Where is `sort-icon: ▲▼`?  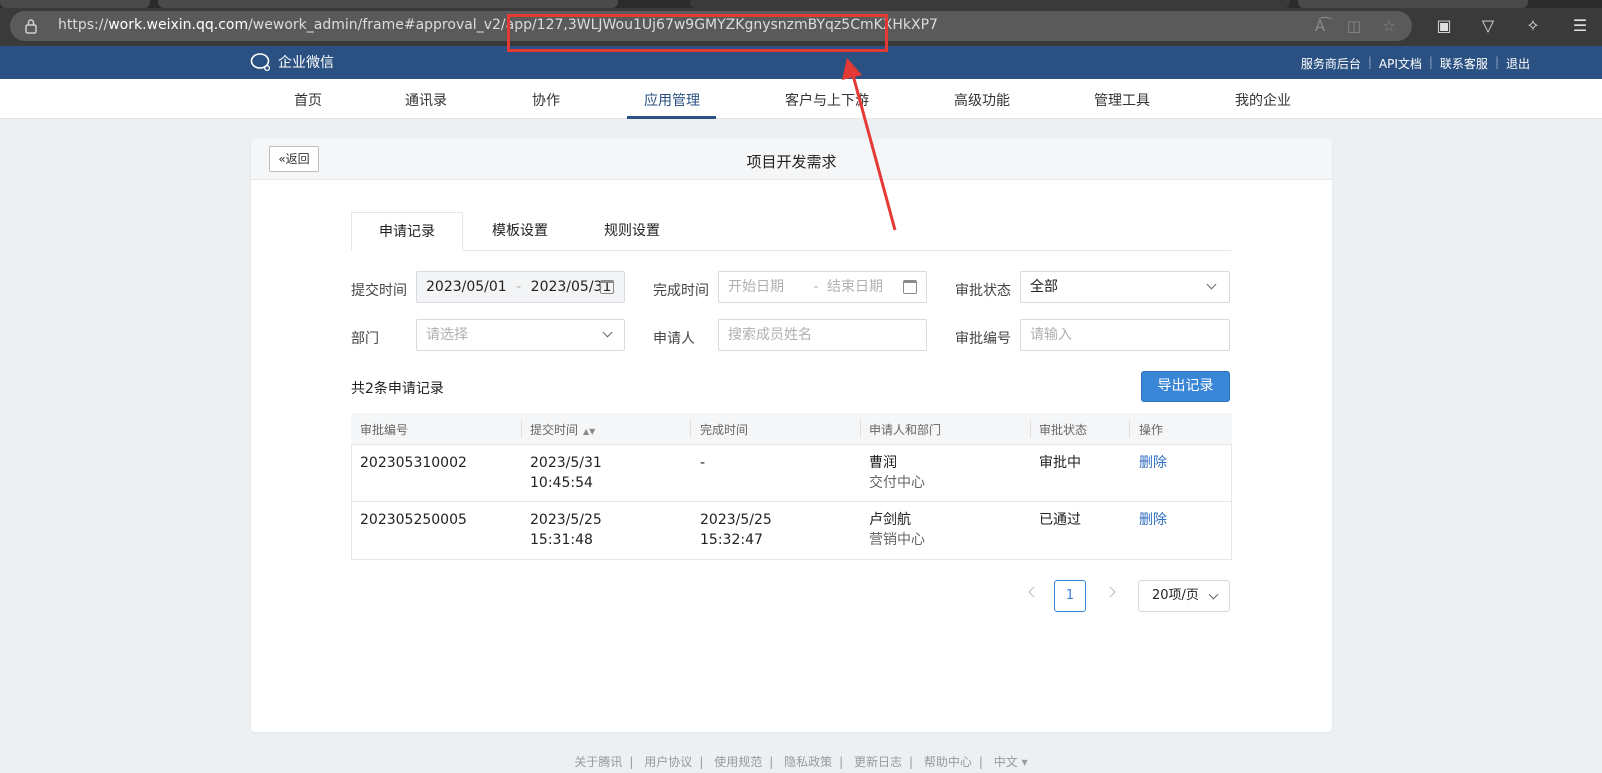
sort-icon: ▲▼ is located at coordinates (589, 431).